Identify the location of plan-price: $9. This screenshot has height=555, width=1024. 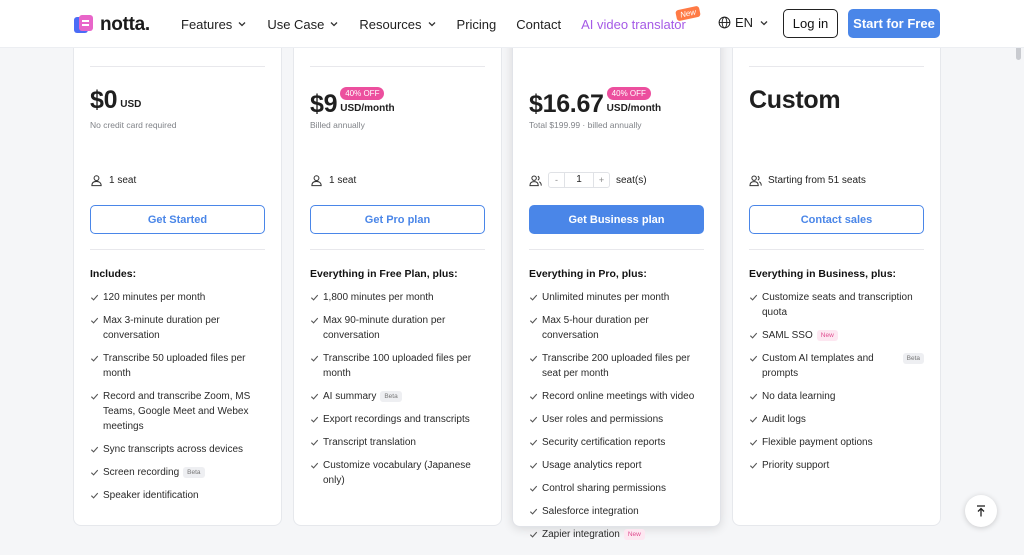
(324, 104).